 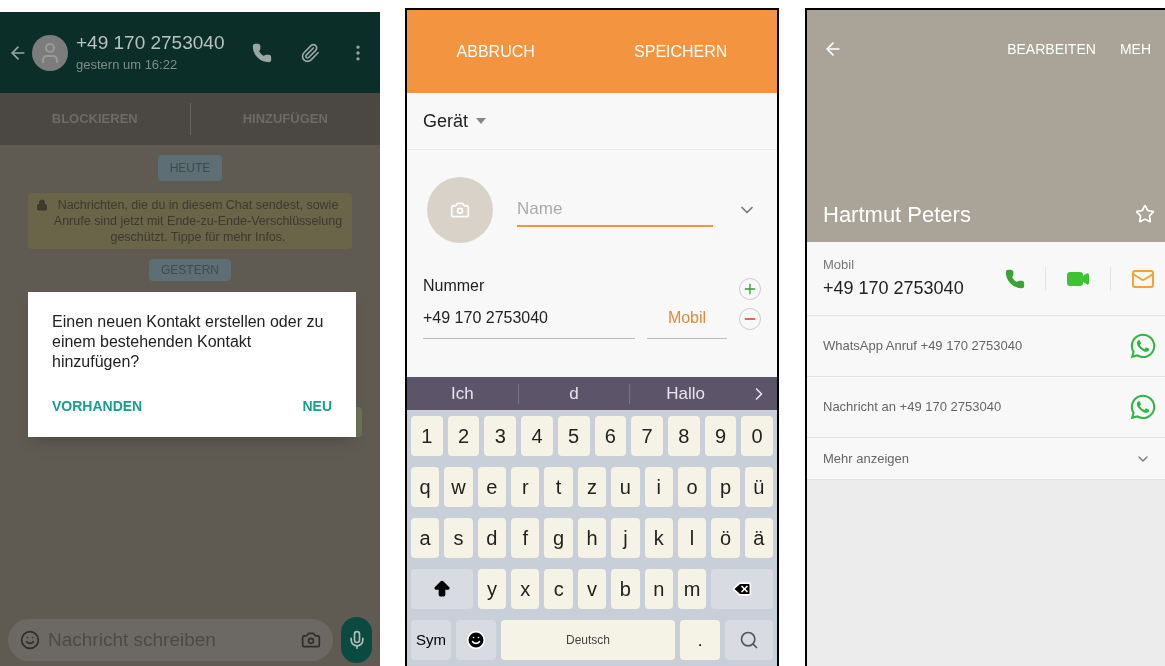 I want to click on caret-icon, so click(x=481, y=121).